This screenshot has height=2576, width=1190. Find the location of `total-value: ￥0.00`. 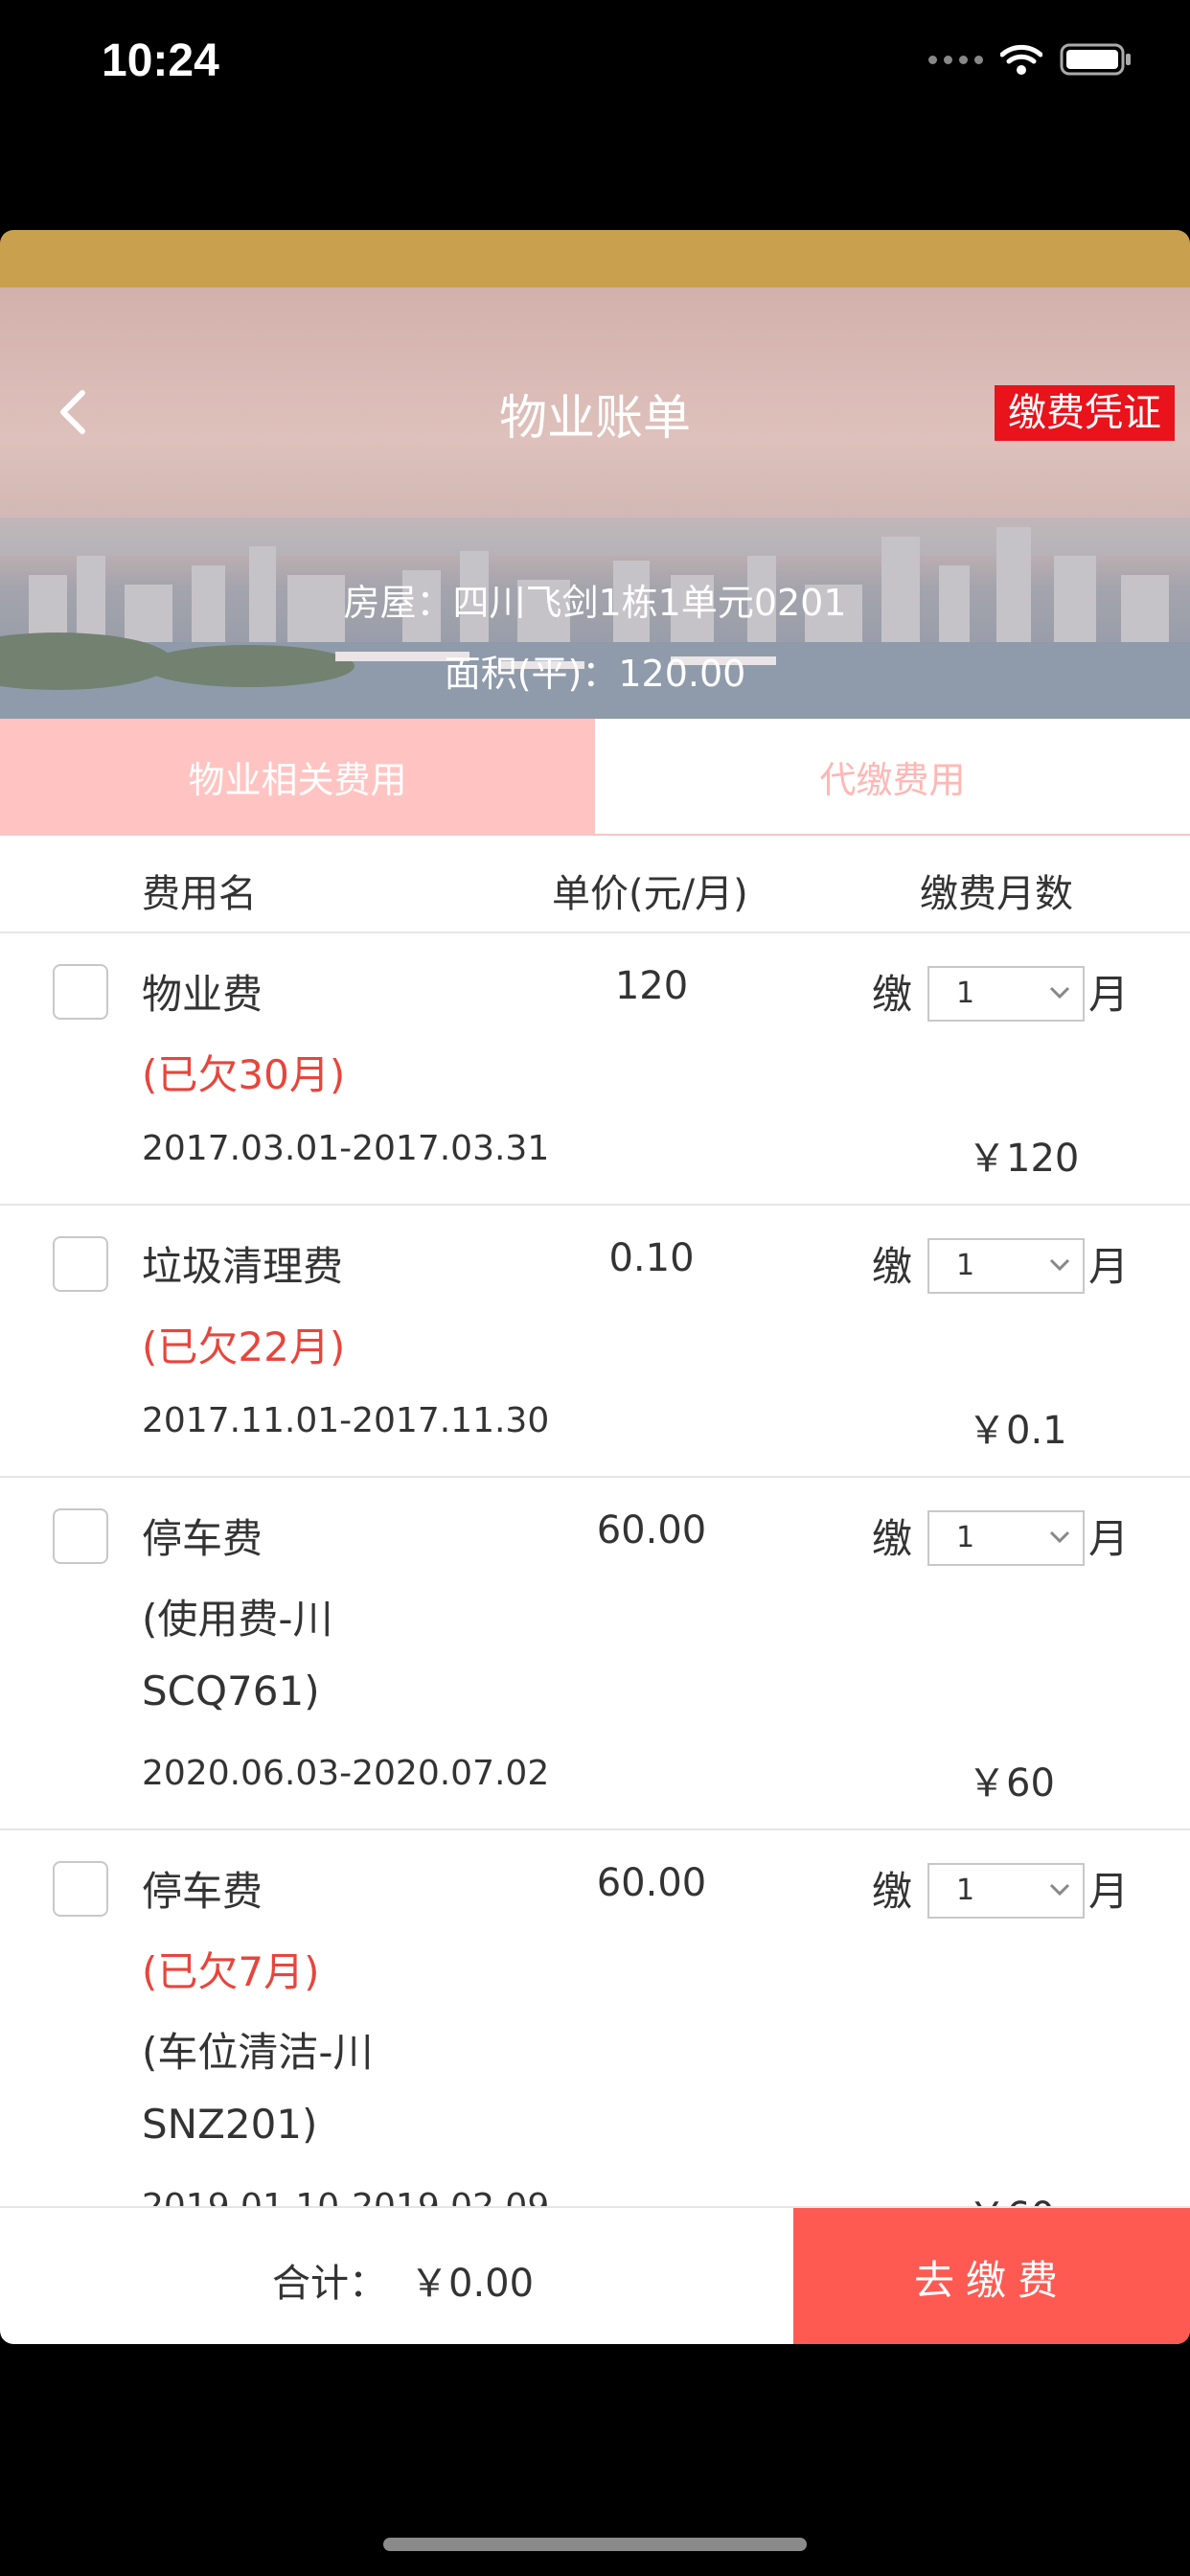

total-value: ￥0.00 is located at coordinates (473, 2284).